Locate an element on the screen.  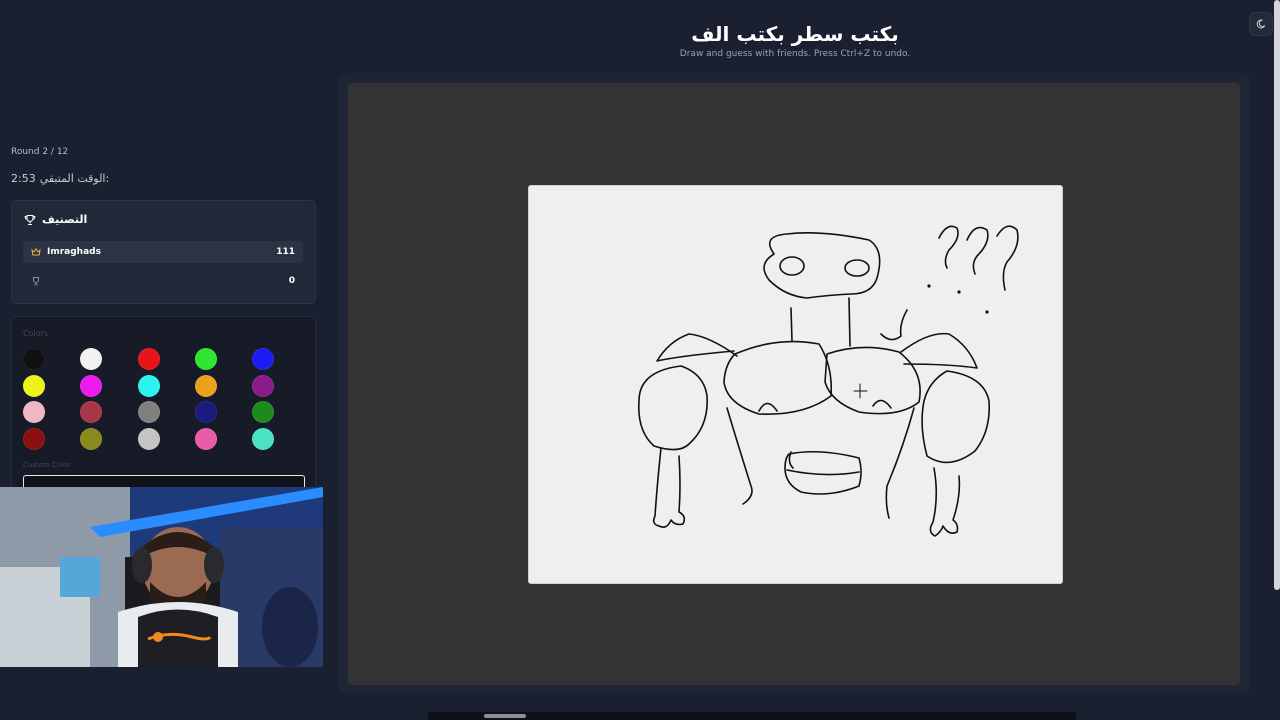
time-remaining: 2:53 الوقت المتبقي: is located at coordinates (60, 178).